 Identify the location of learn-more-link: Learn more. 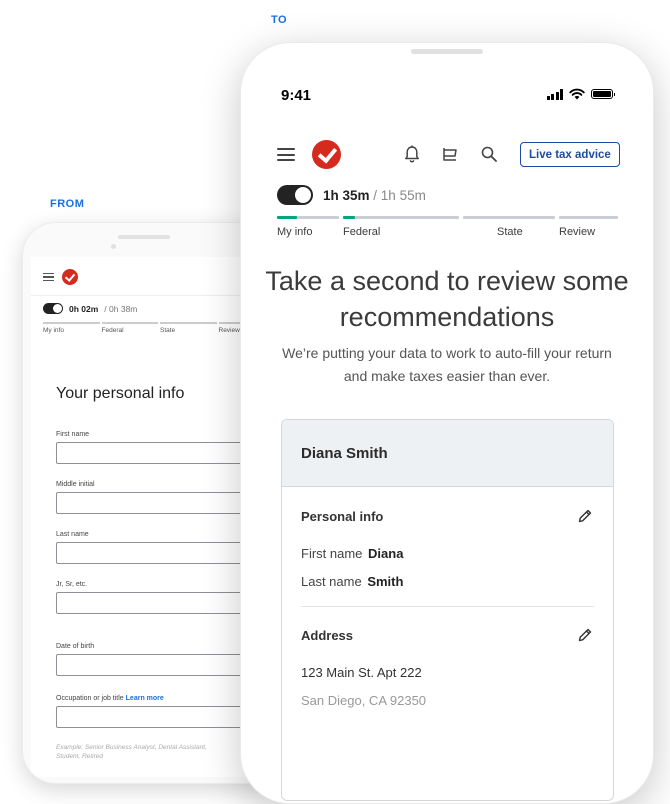
(145, 698).